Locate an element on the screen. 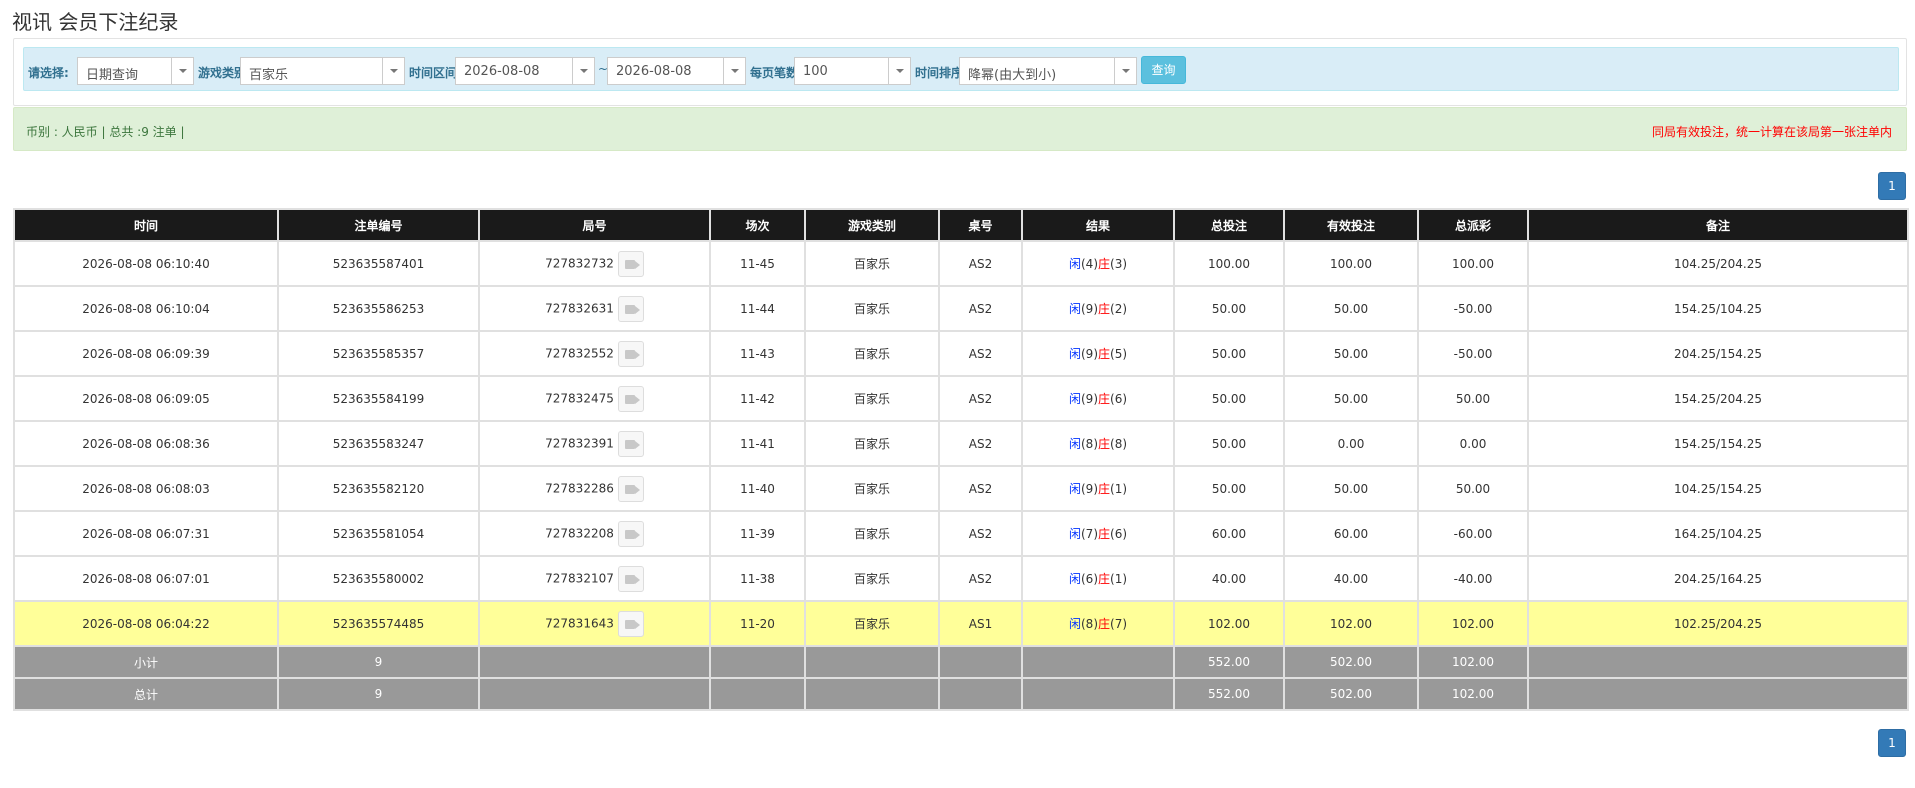 The image size is (1915, 788). session: 11-43 is located at coordinates (757, 353).